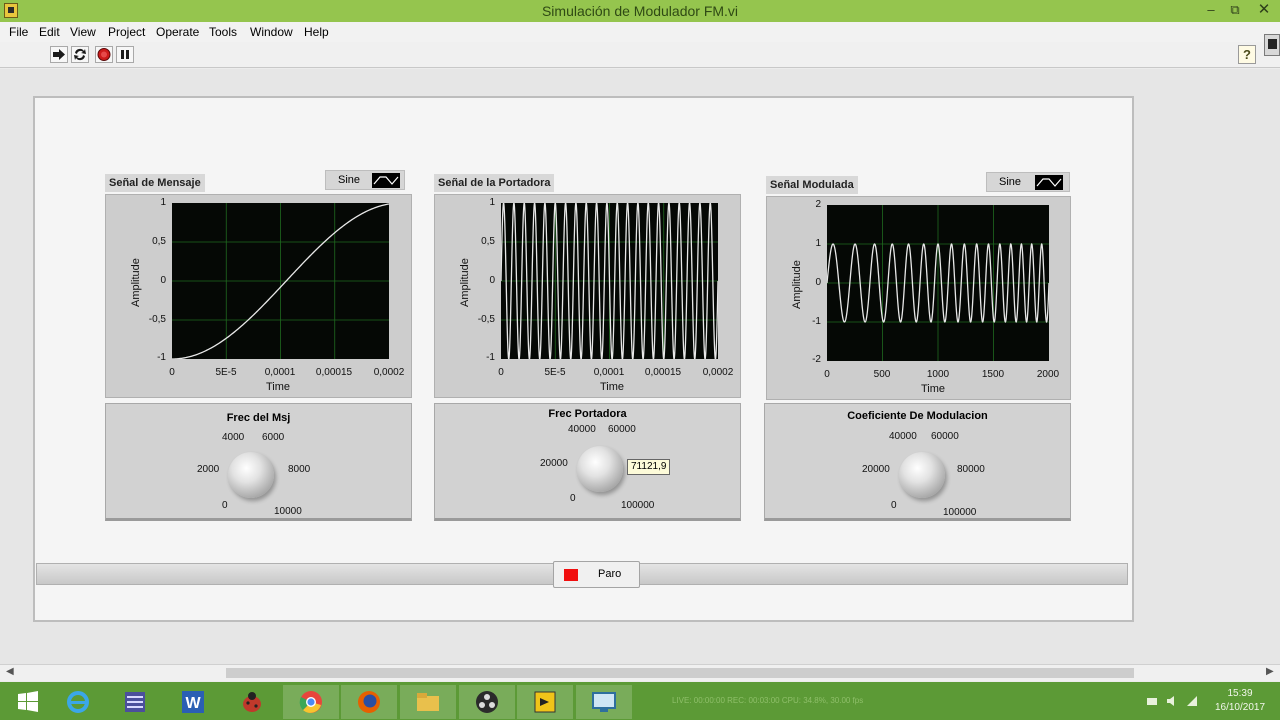 The image size is (1280, 720). What do you see at coordinates (488, 241) in the screenshot?
I see `y-tick: 0,5` at bounding box center [488, 241].